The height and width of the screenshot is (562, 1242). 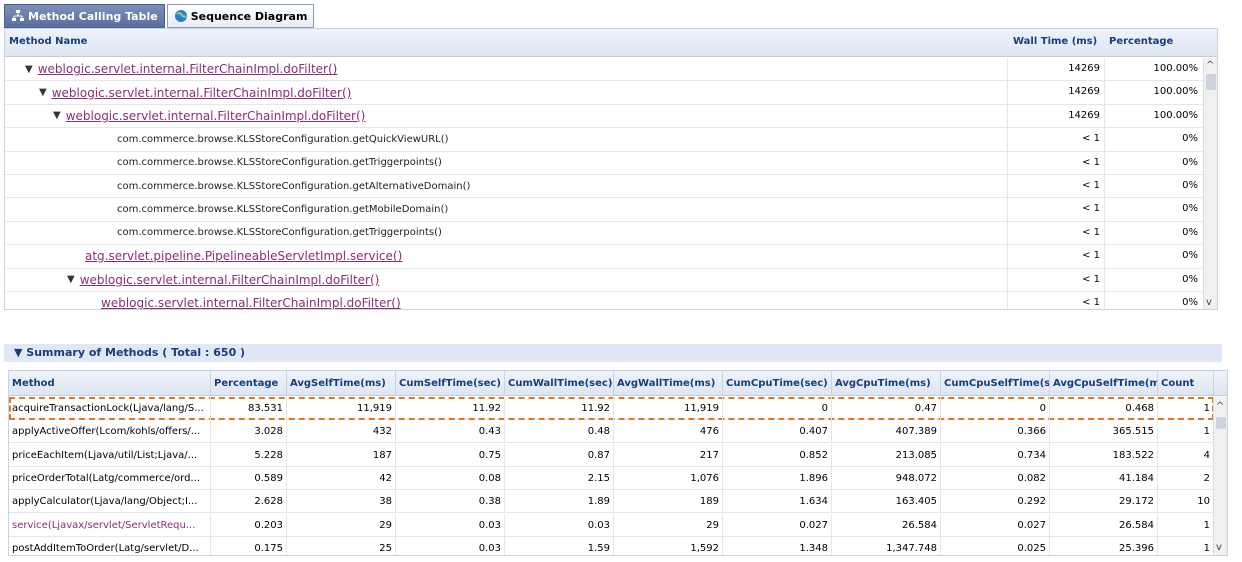 I want to click on percentage-cell: 100.00%, so click(x=1176, y=68).